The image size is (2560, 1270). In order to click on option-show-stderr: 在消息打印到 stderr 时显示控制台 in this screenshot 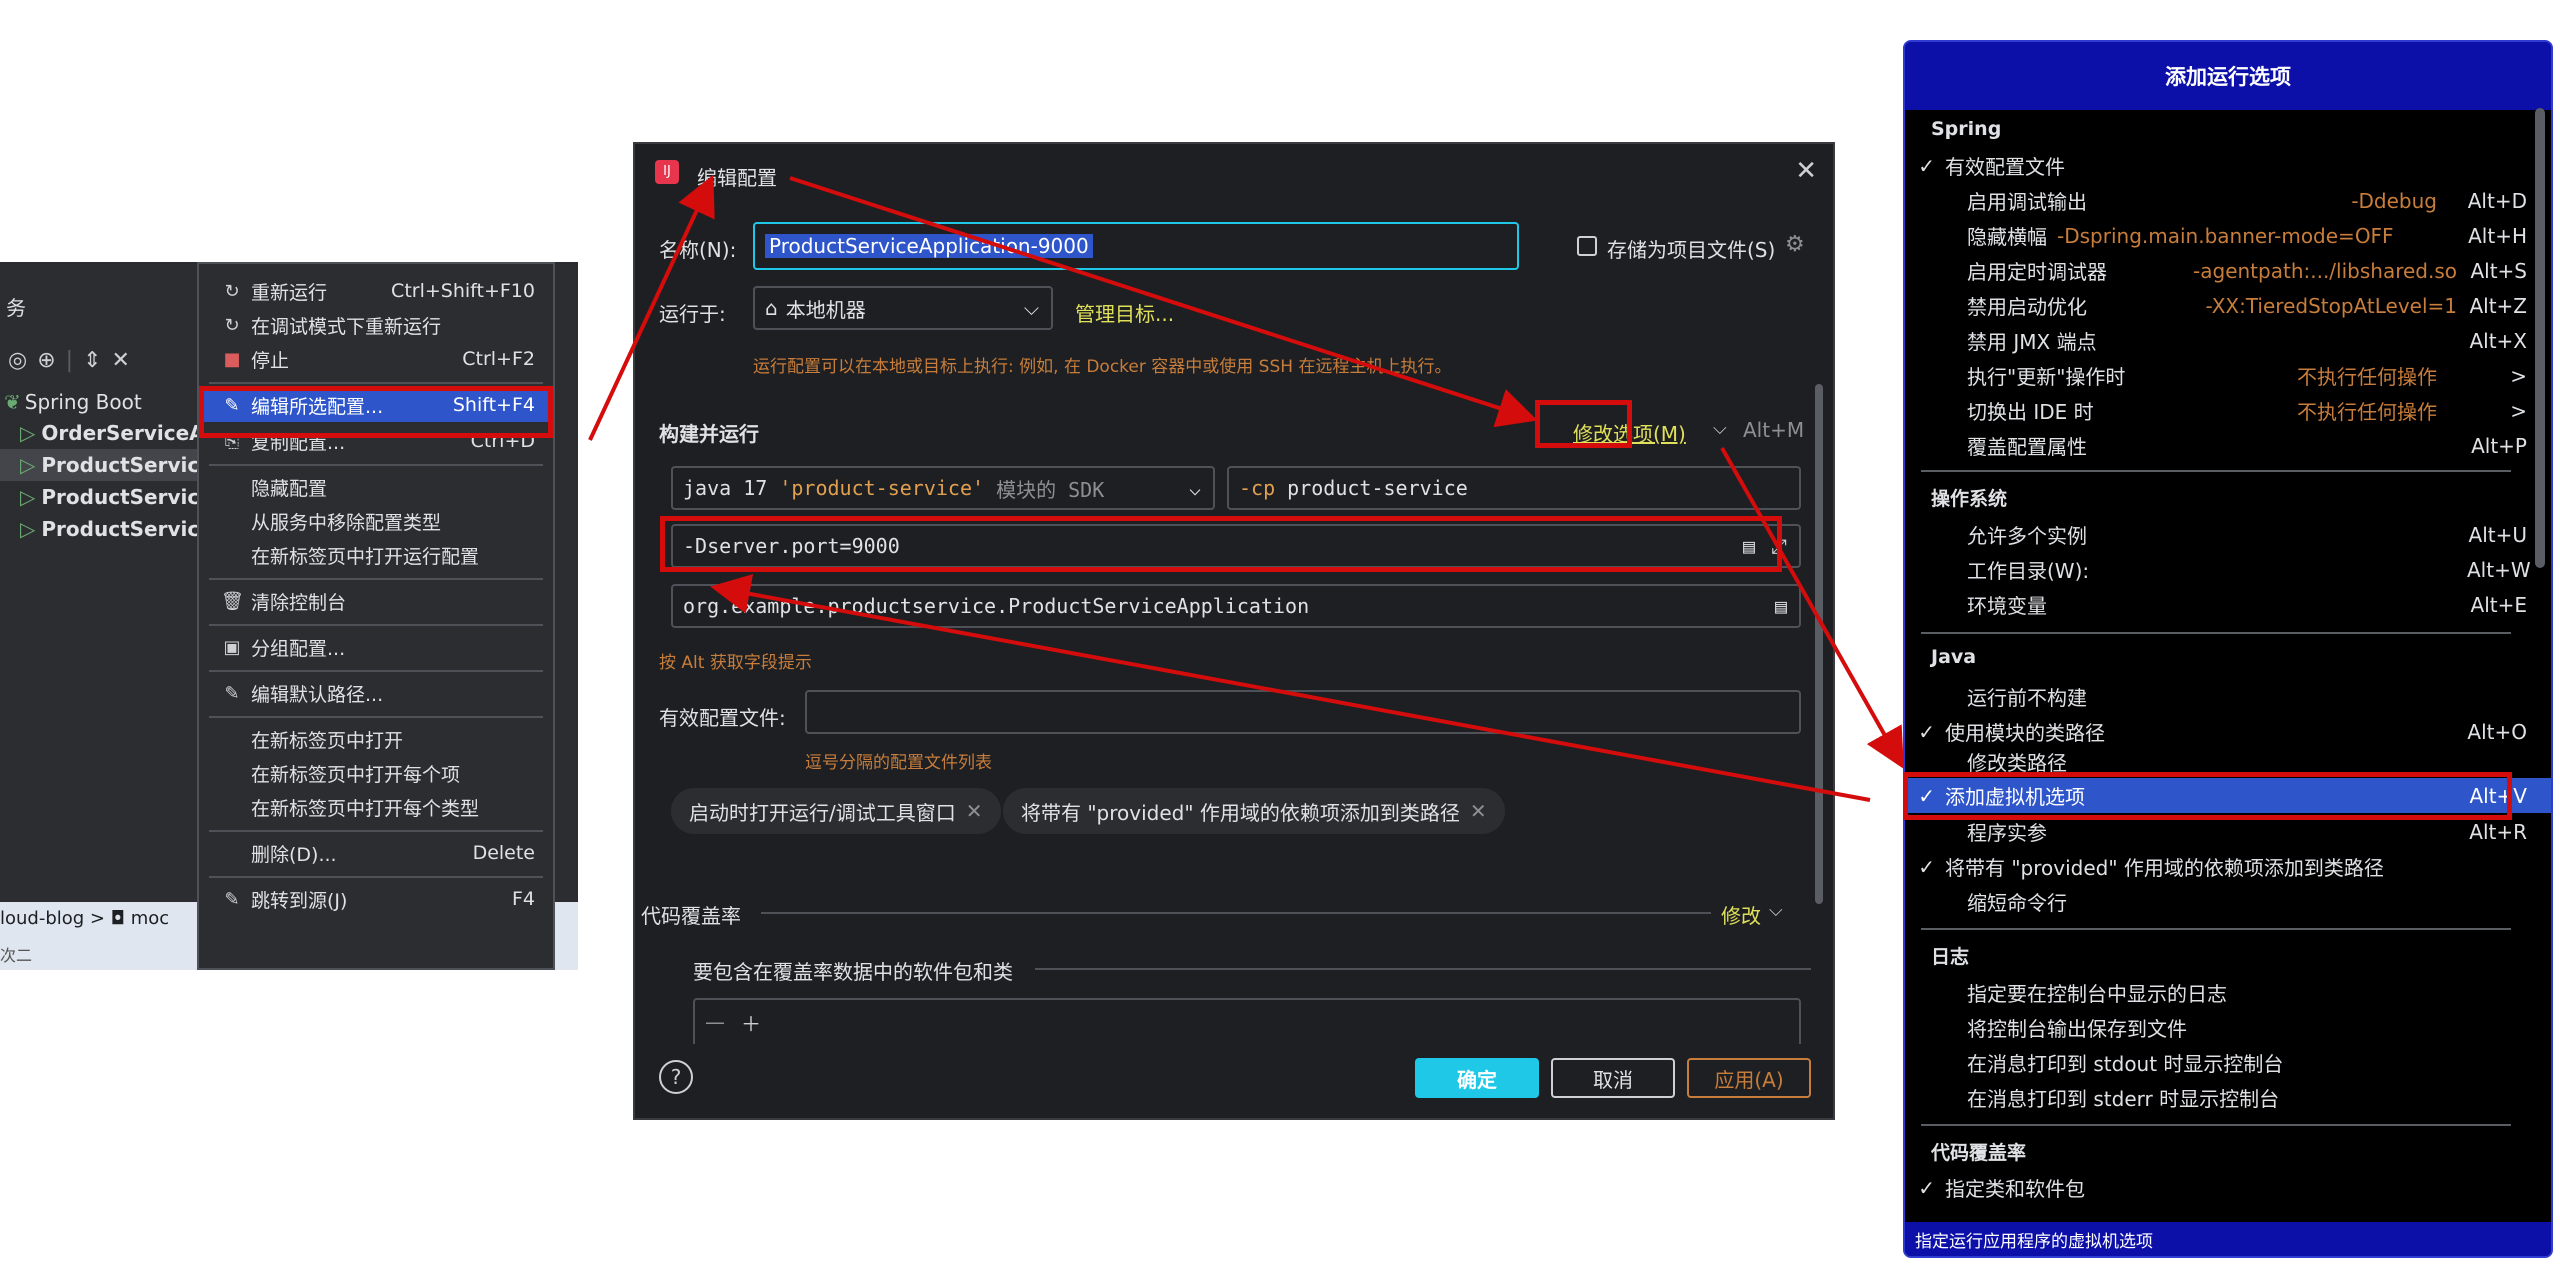, I will do `click(2228, 1097)`.